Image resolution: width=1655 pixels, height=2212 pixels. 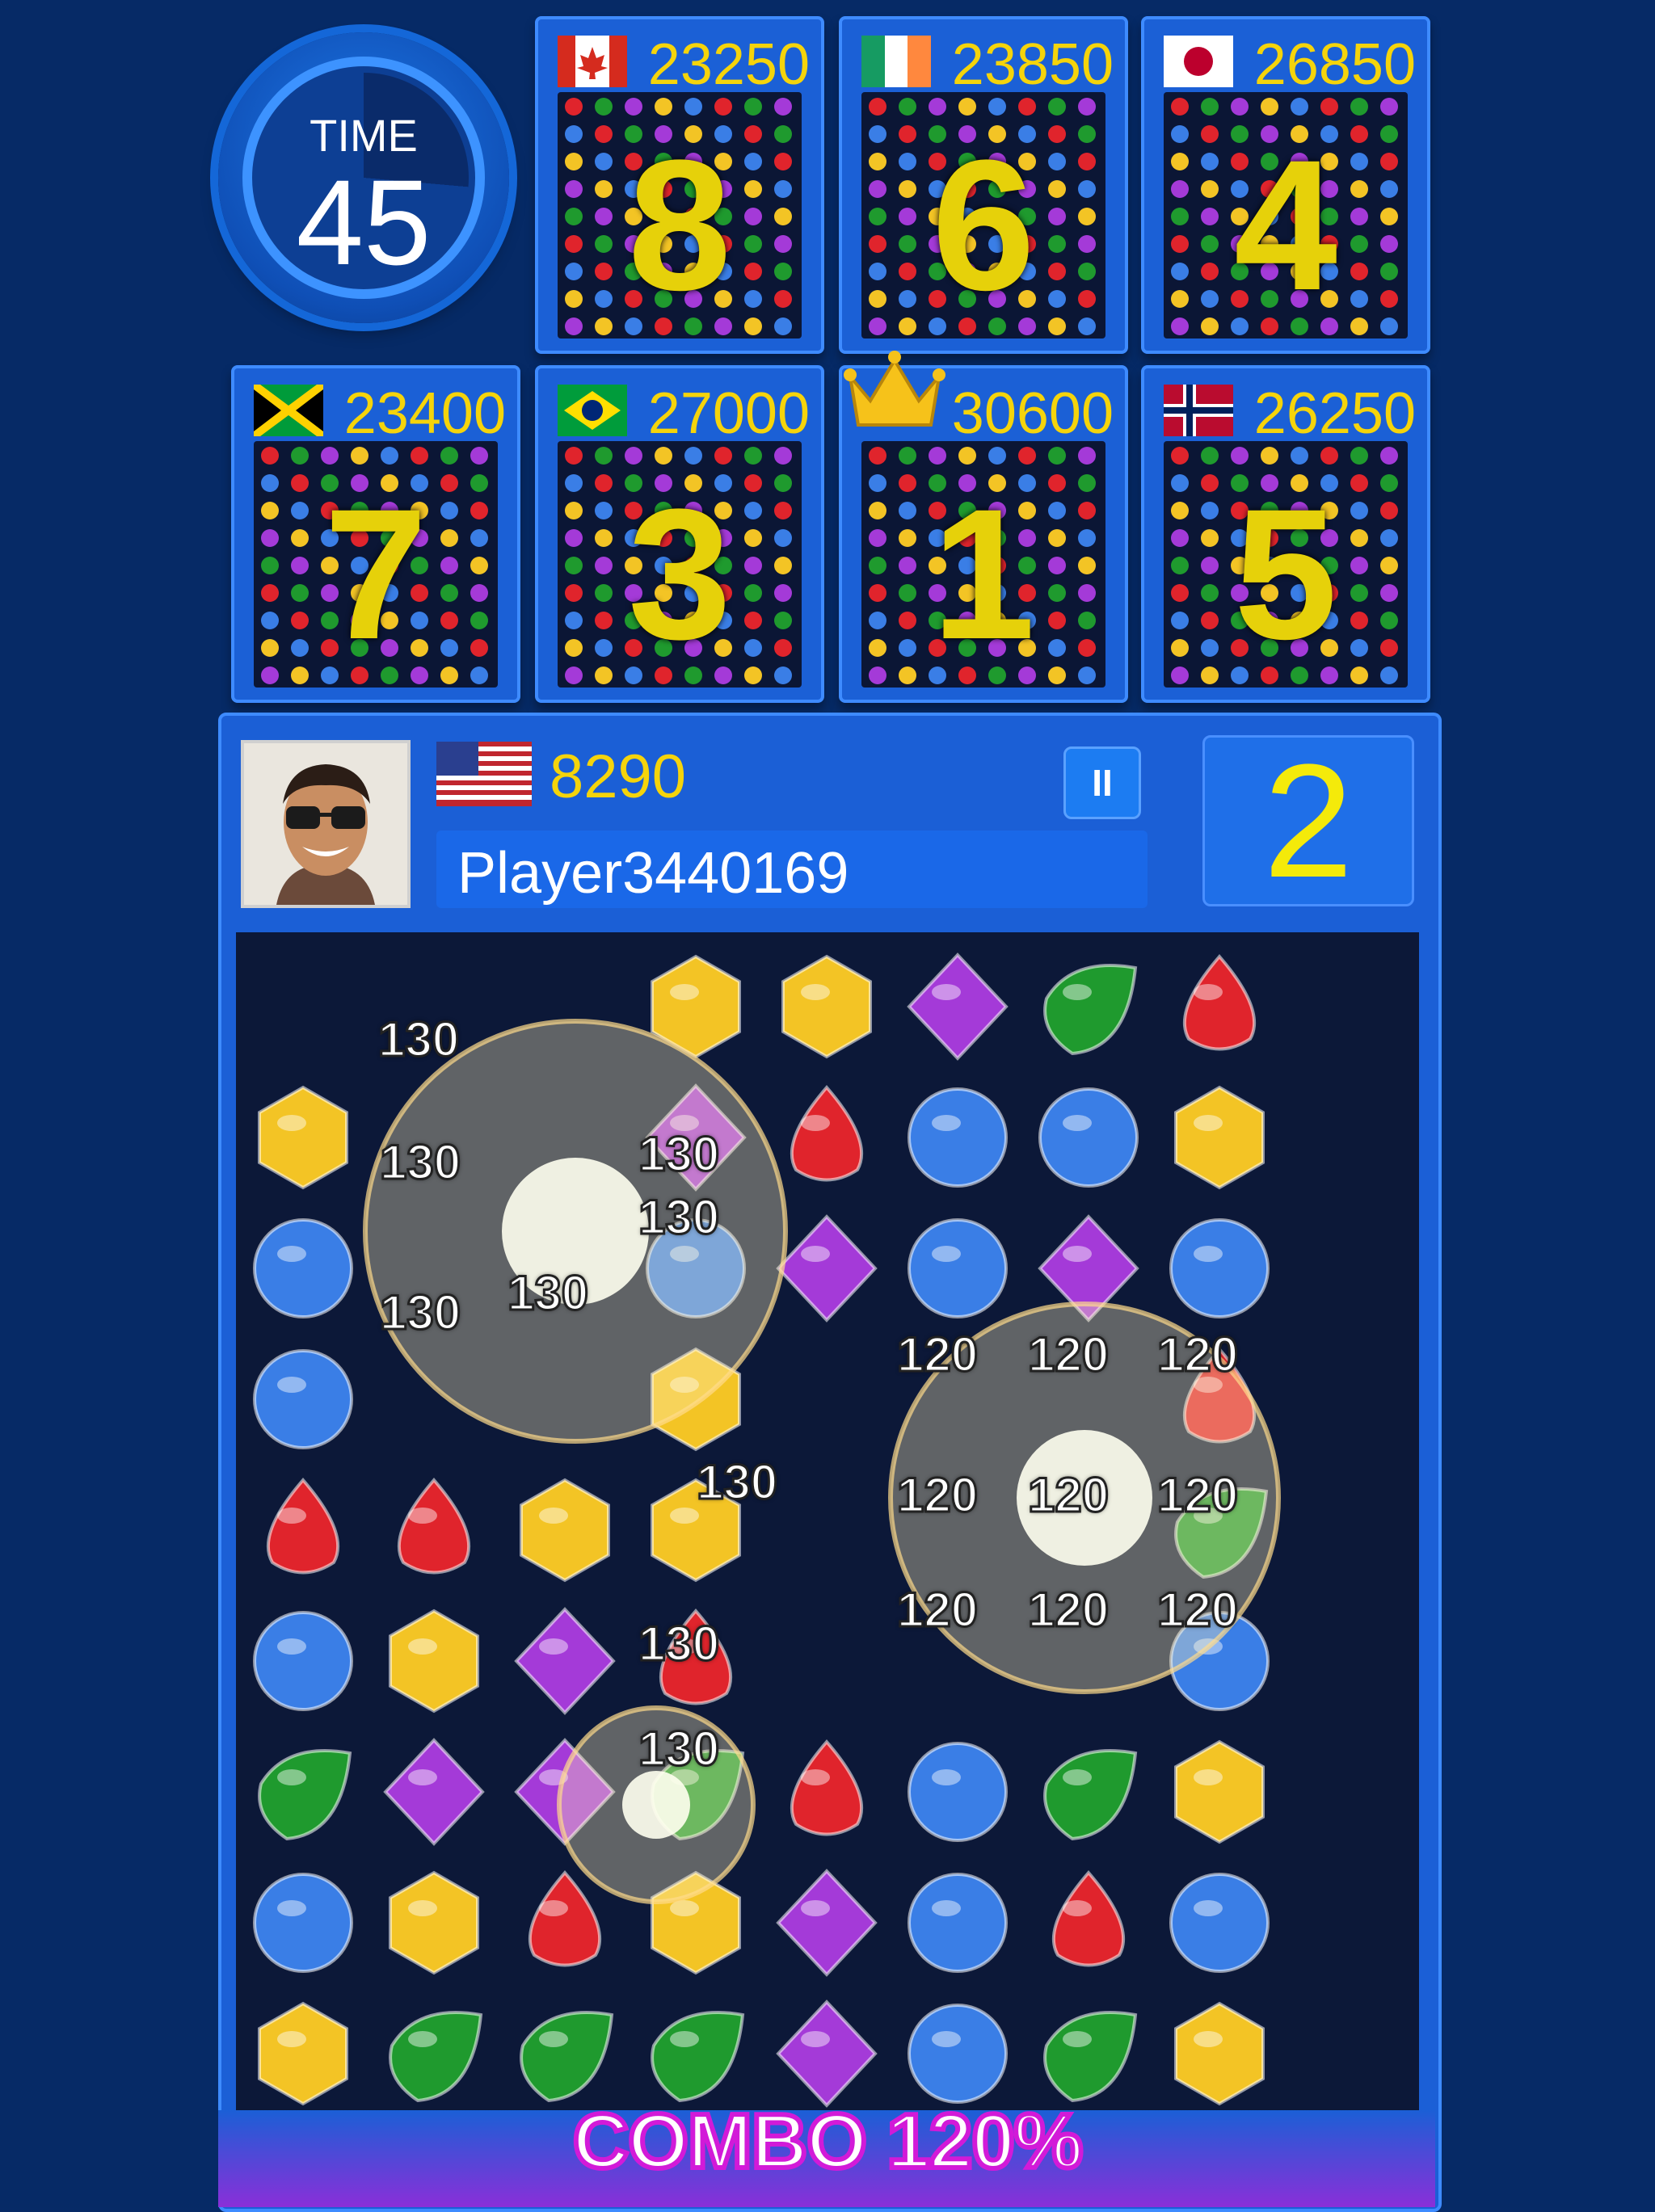 I want to click on opponent-card: 23850 6, so click(x=983, y=185).